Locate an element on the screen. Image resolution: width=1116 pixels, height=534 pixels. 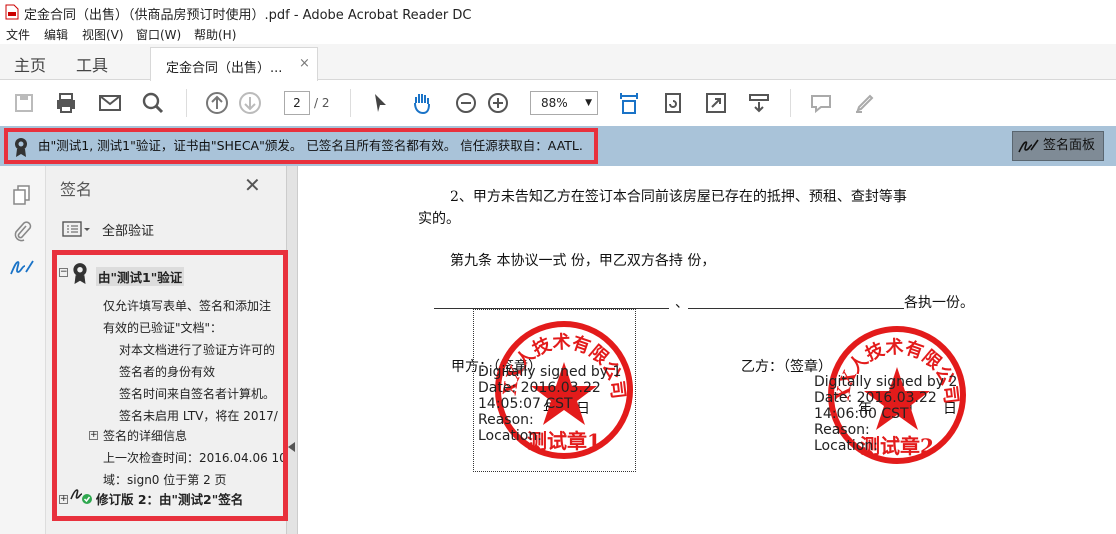
tree-line: 仅允许填写表单、签名和添加注 is located at coordinates (187, 306).